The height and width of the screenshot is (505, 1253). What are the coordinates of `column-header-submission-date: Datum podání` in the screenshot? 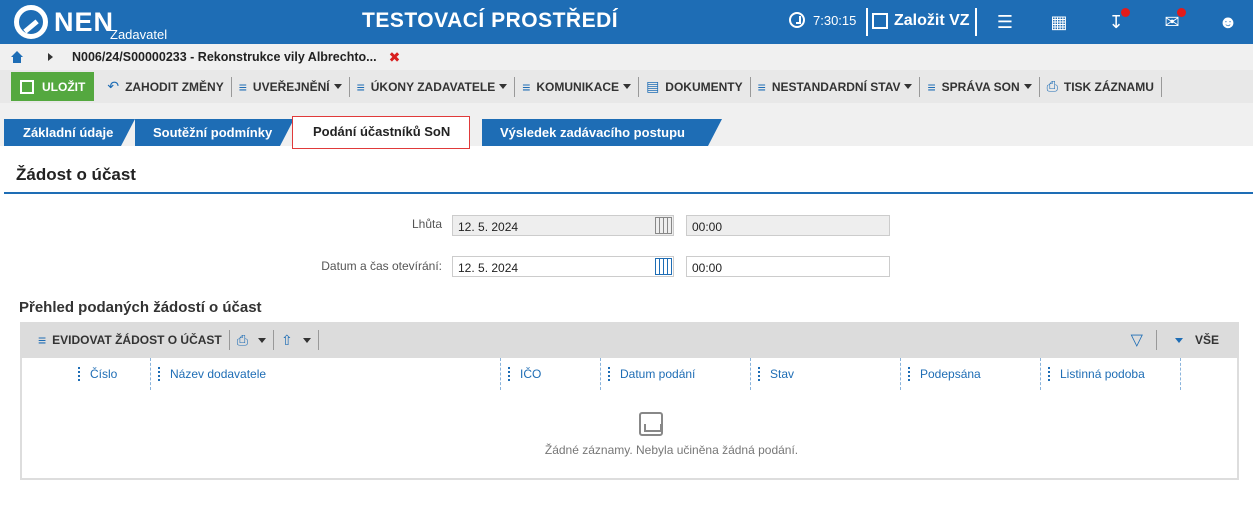 It's located at (651, 374).